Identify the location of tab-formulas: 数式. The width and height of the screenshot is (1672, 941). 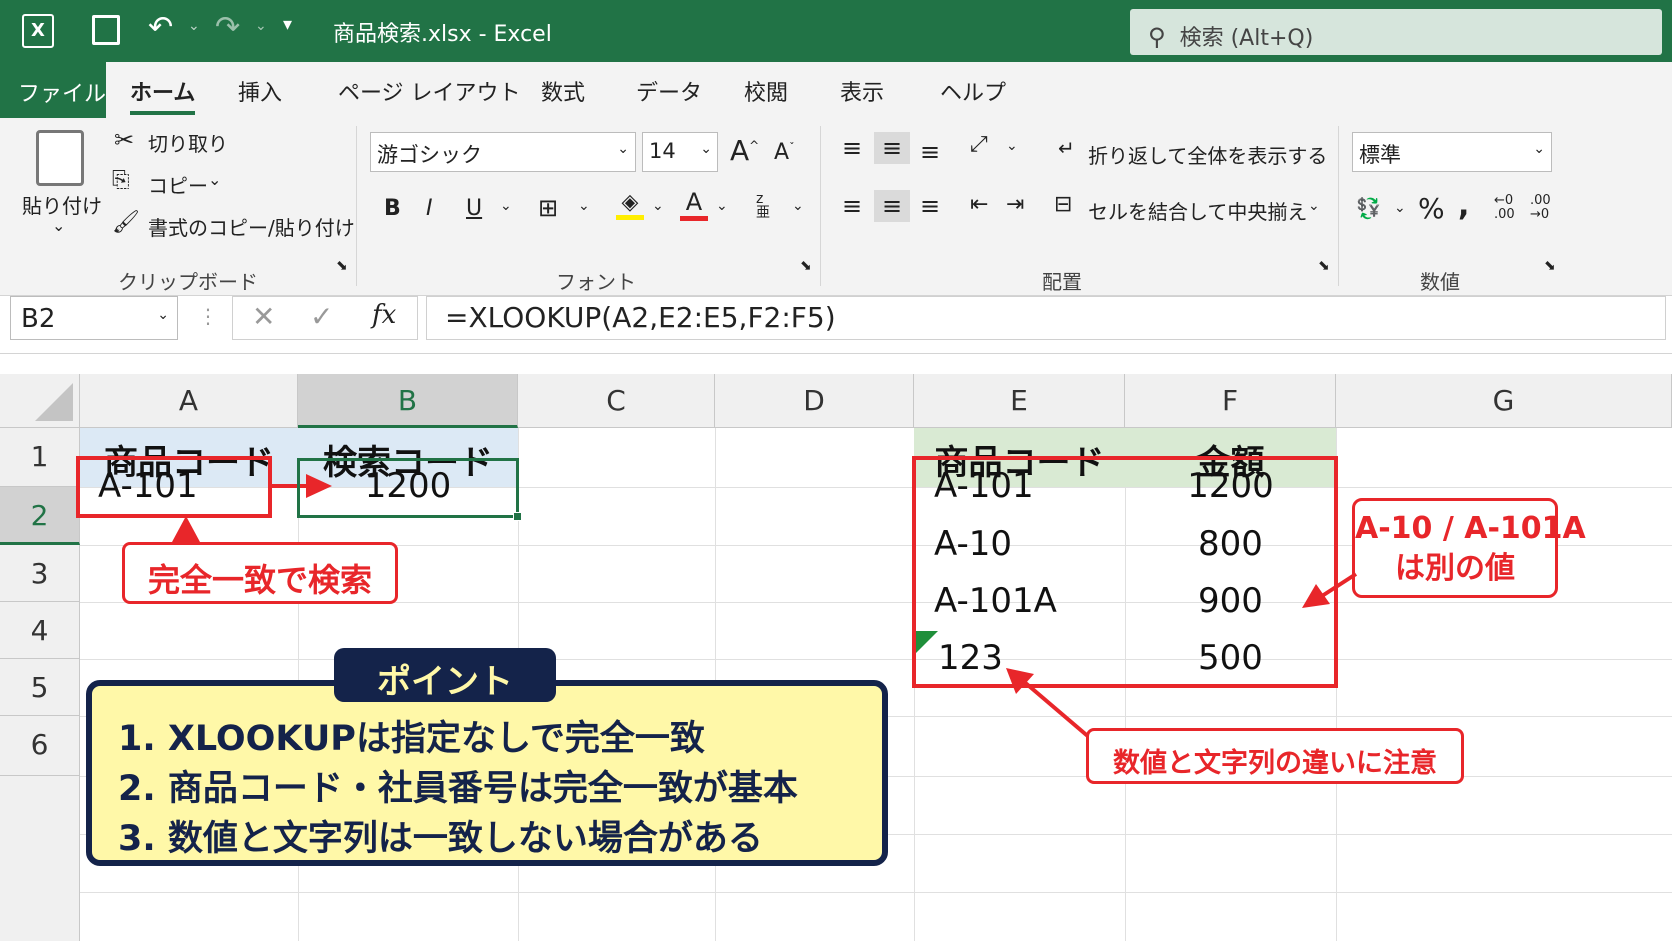
(563, 91).